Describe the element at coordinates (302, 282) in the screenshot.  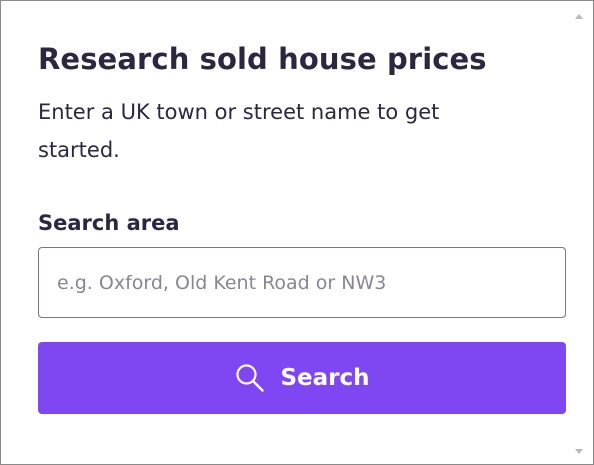
I see `search-area-input` at that location.